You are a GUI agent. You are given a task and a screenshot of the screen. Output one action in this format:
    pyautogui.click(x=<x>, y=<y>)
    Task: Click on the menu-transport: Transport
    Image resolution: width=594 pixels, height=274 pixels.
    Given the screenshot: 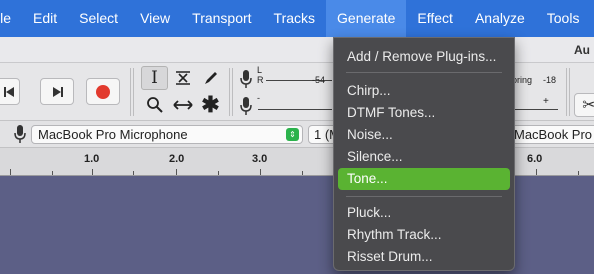 What is the action you would take?
    pyautogui.click(x=221, y=18)
    